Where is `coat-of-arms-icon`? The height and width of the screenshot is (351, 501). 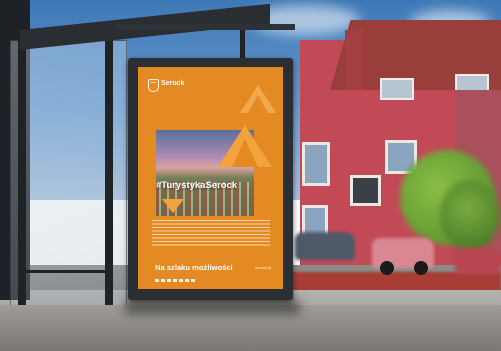
coat-of-arms-icon is located at coordinates (153, 85).